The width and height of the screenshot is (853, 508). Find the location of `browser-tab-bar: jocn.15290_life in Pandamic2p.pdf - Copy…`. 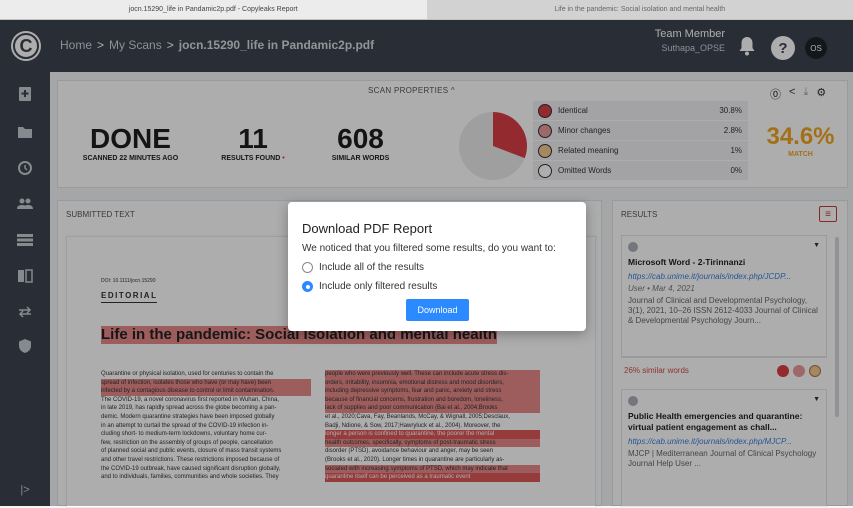

browser-tab-bar: jocn.15290_life in Pandamic2p.pdf - Copy… is located at coordinates (426, 10).